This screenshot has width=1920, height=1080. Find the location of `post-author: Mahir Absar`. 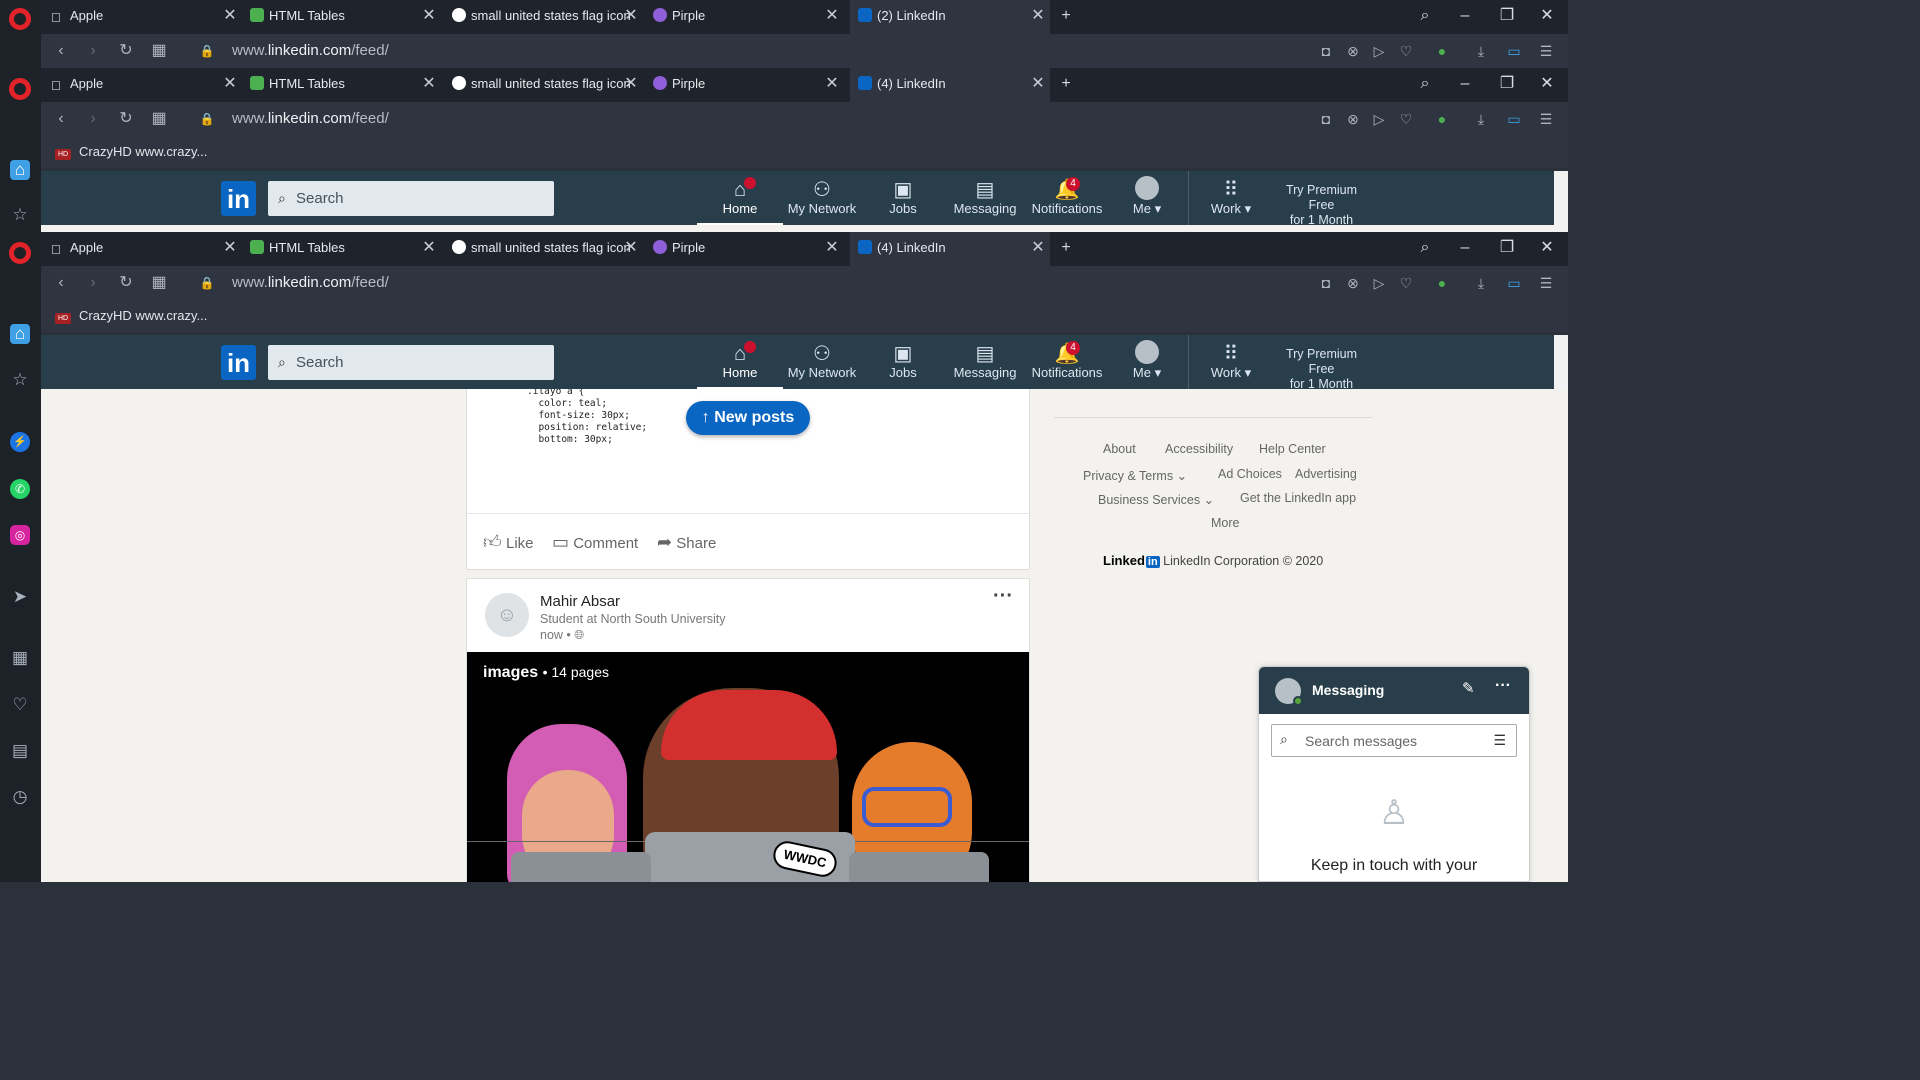

post-author: Mahir Absar is located at coordinates (580, 601).